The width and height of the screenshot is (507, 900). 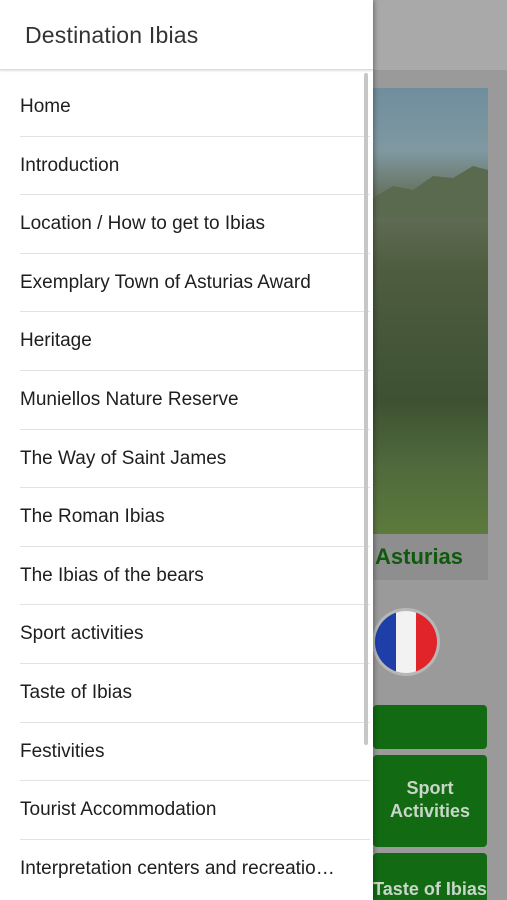 I want to click on drawer-title: Destination Ibias, so click(x=186, y=35).